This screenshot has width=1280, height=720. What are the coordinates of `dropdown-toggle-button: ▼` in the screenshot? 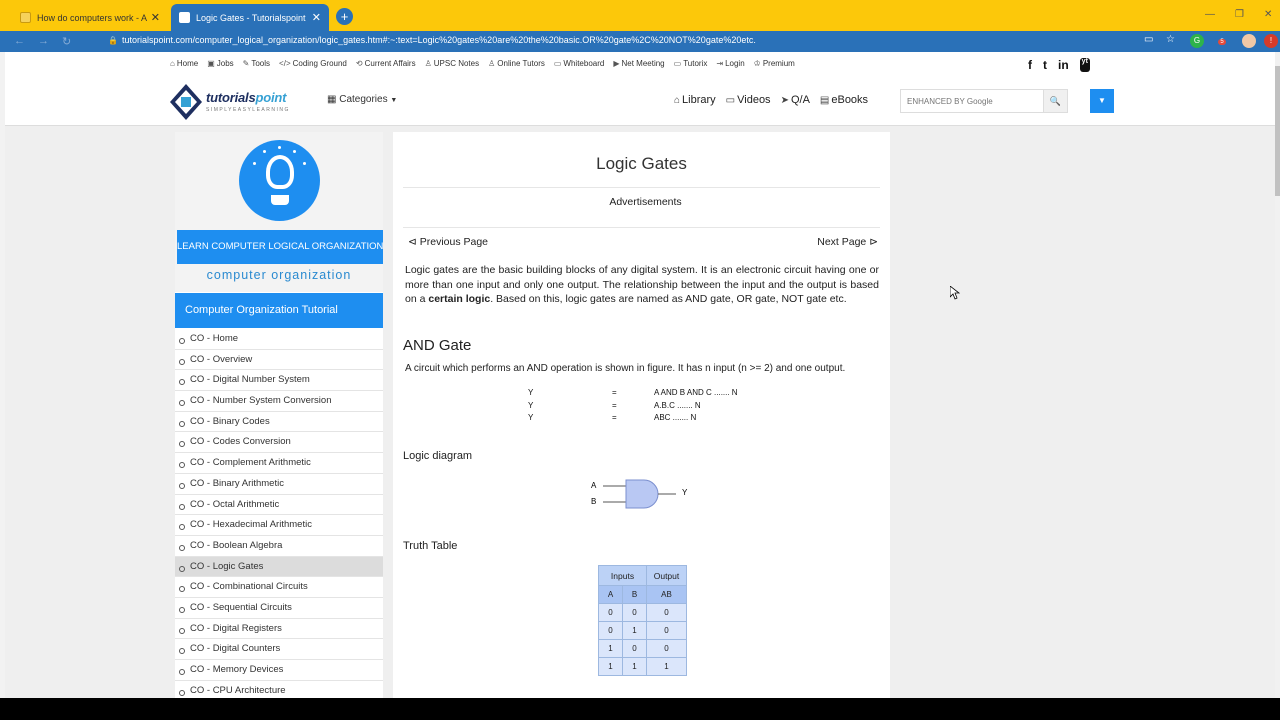 It's located at (1102, 101).